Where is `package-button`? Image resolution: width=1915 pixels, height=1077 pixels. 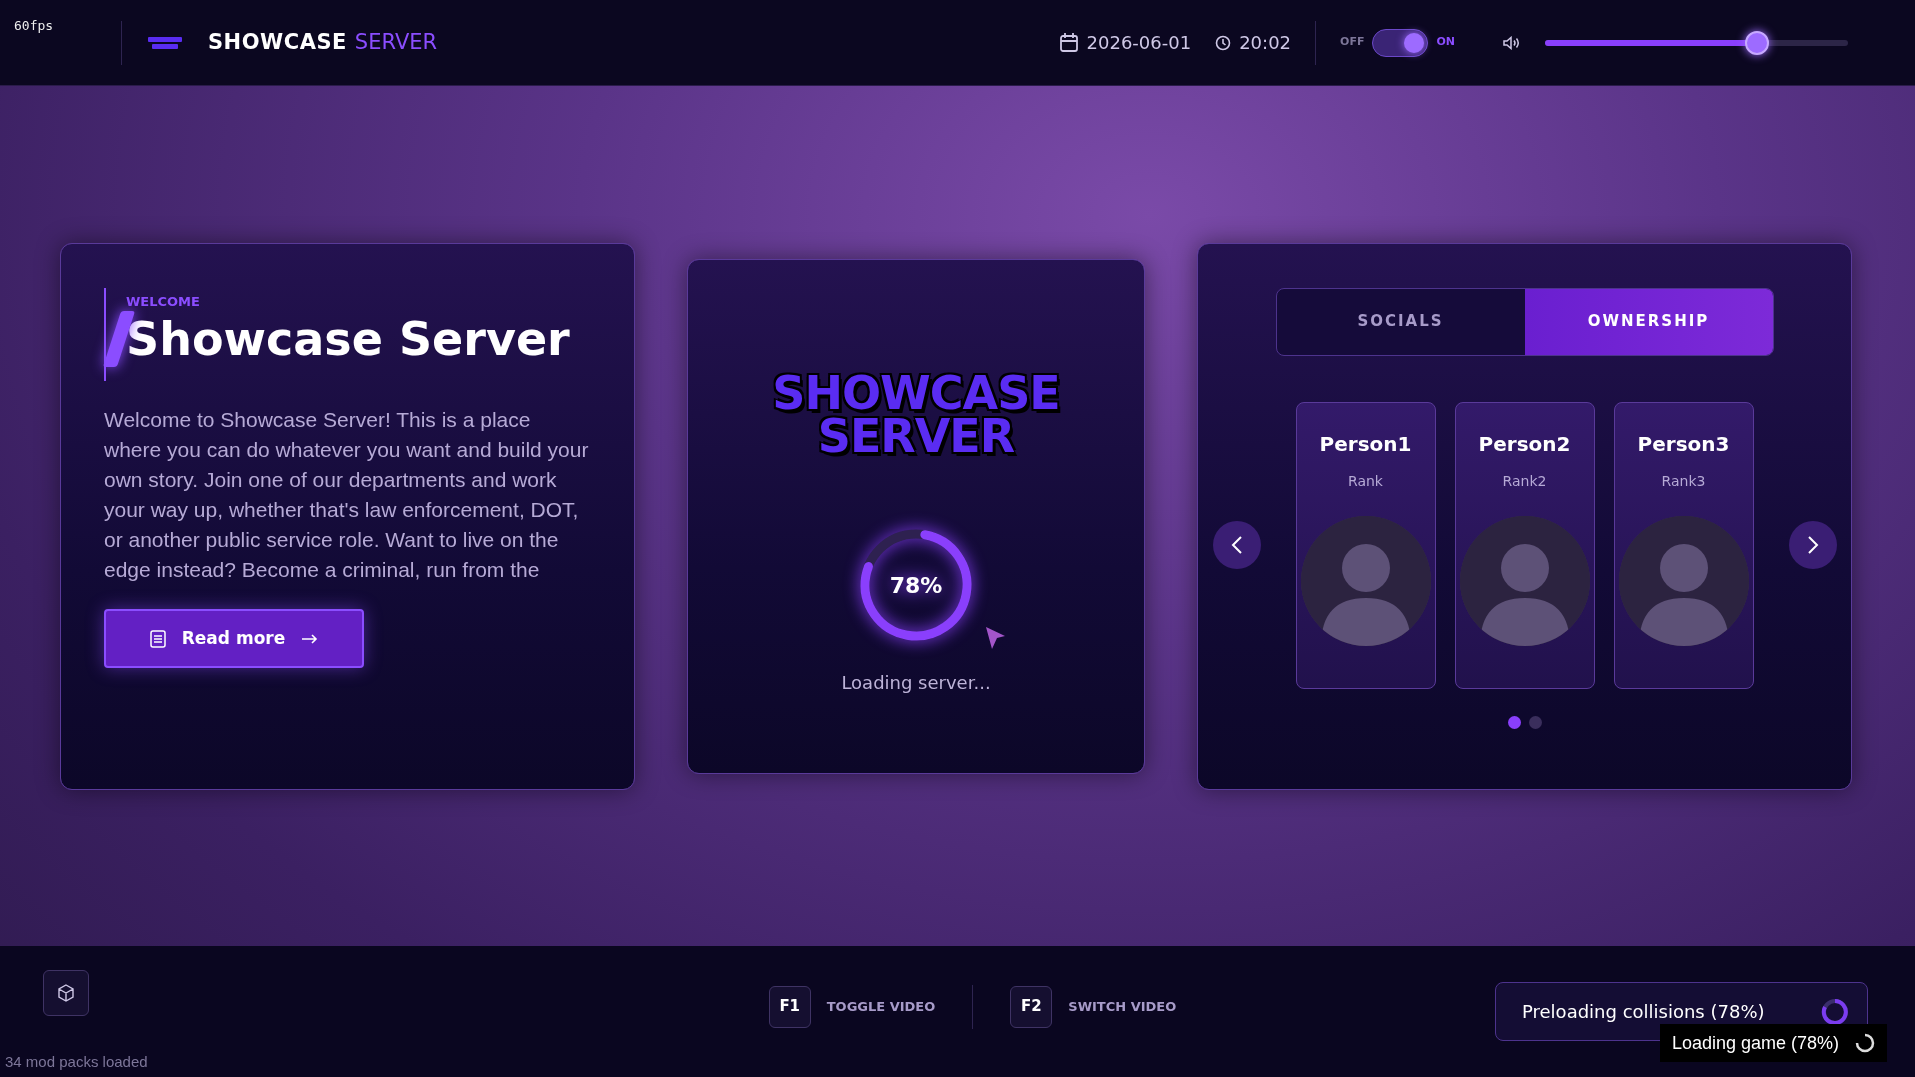
package-button is located at coordinates (66, 993).